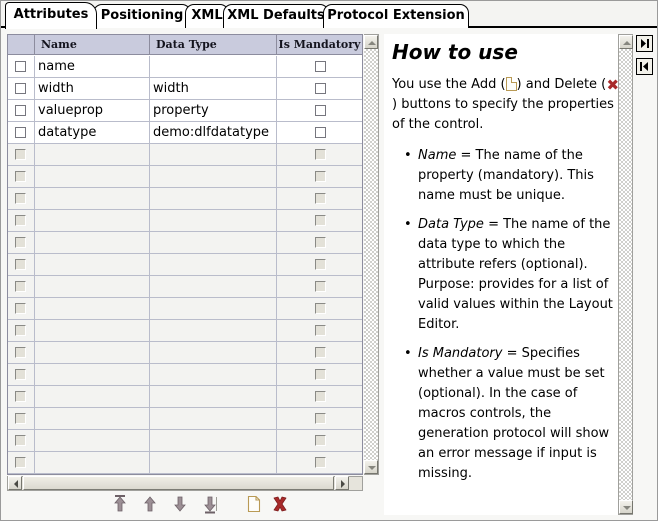  What do you see at coordinates (280, 504) in the screenshot?
I see `delete-x-icon` at bounding box center [280, 504].